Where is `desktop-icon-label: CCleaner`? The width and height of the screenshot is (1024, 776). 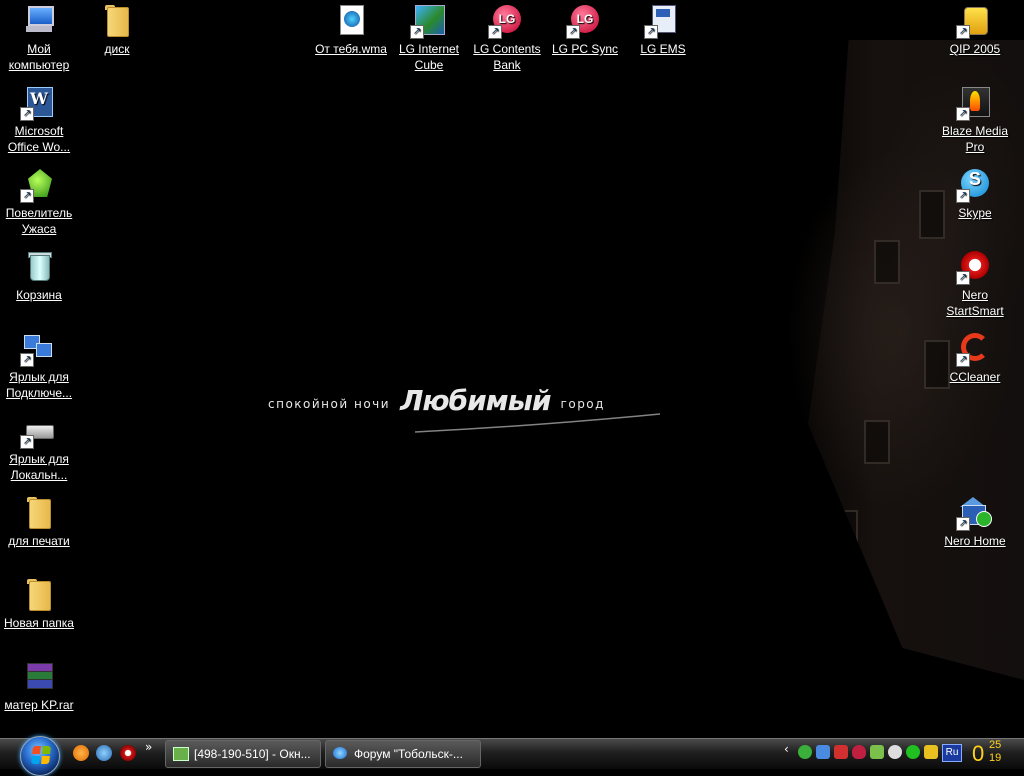
desktop-icon-label: CCleaner is located at coordinates (975, 377).